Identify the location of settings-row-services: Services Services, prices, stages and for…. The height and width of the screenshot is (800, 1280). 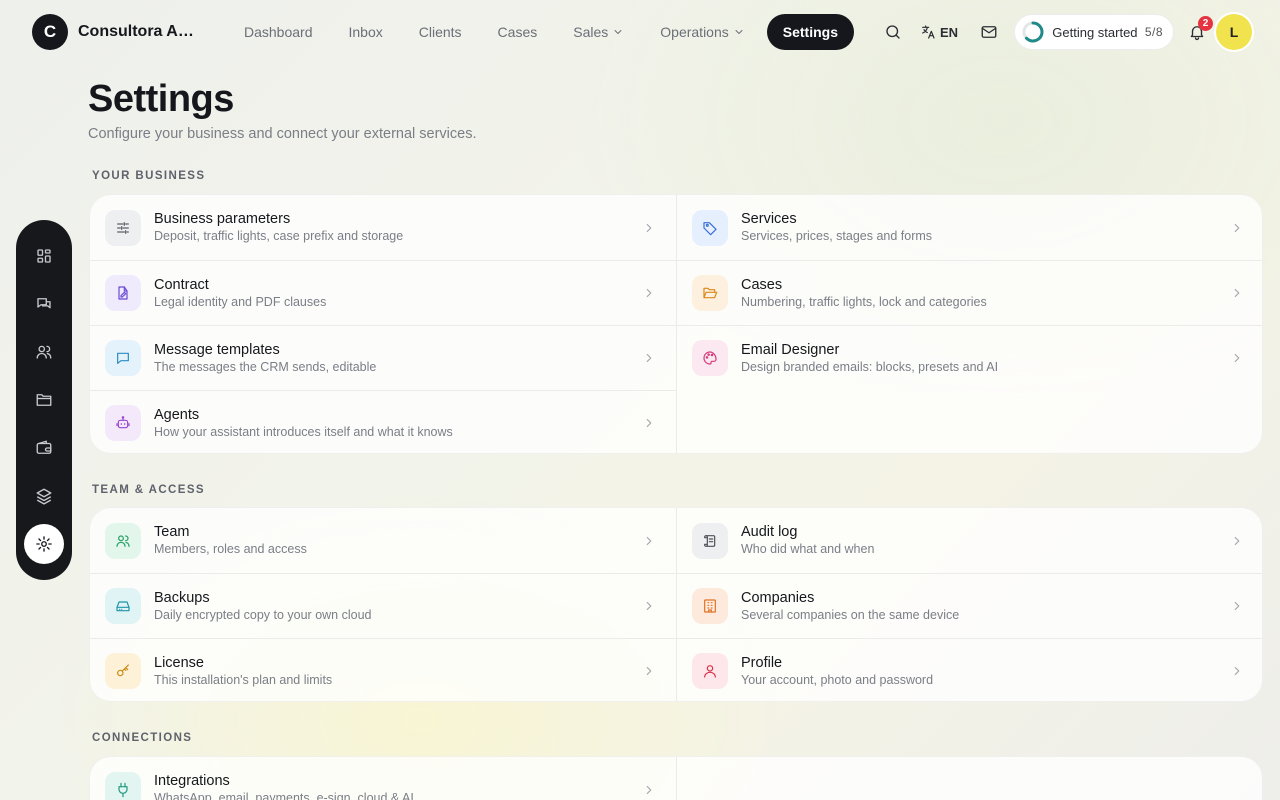
(969, 227).